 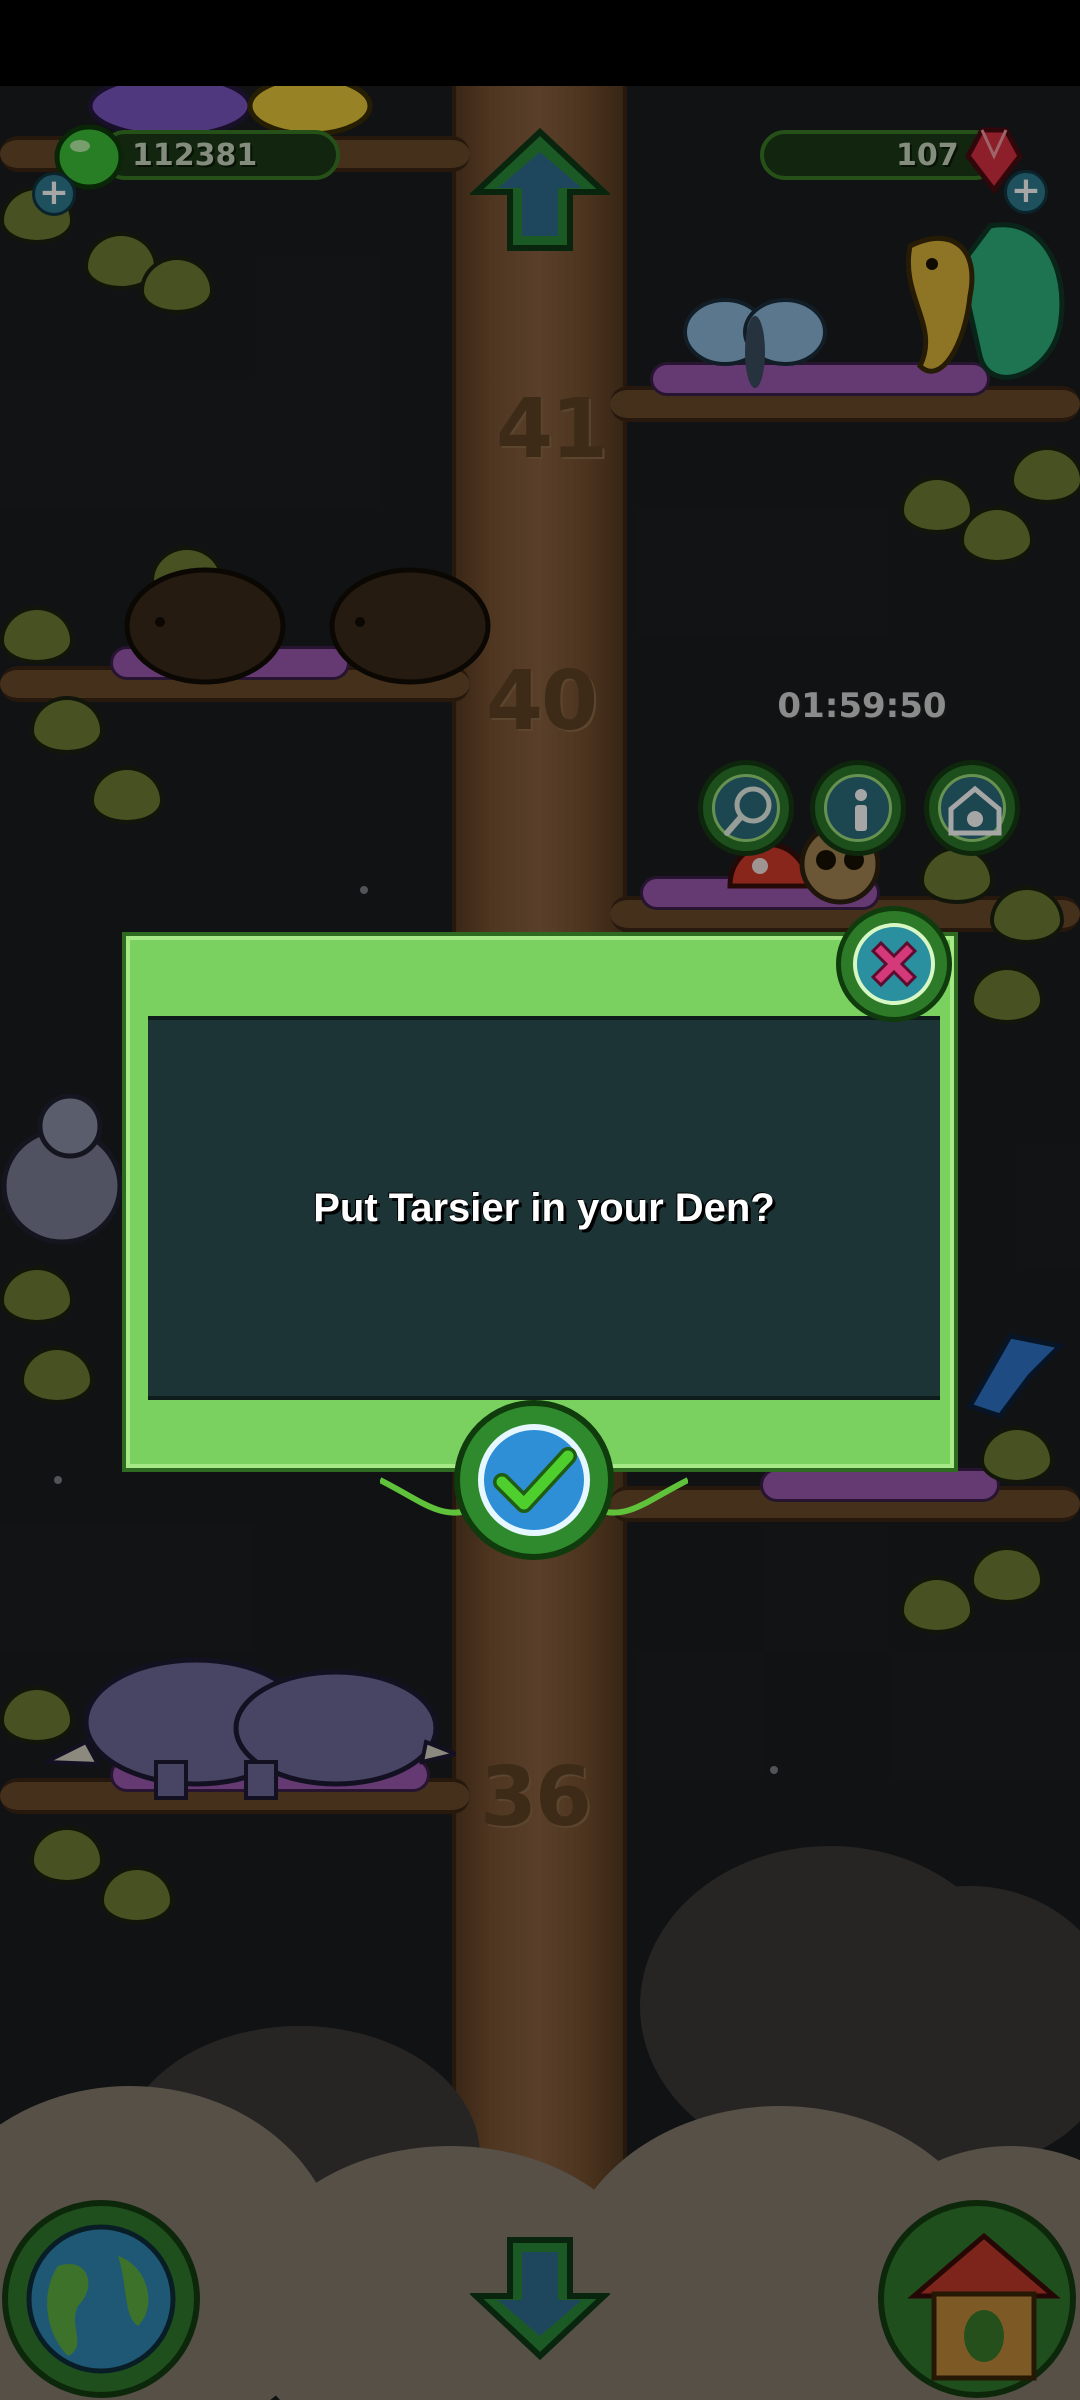 I want to click on dialog-panel: Put Tarsier in your Den?, so click(x=544, y=1208).